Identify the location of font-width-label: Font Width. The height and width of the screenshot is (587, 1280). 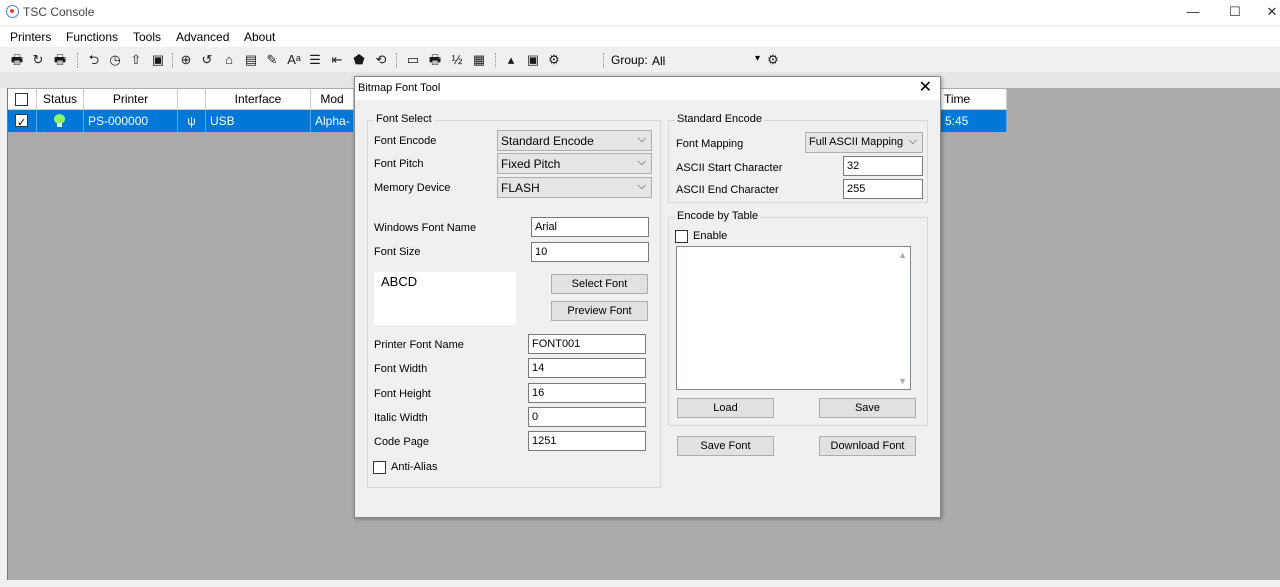
(401, 369).